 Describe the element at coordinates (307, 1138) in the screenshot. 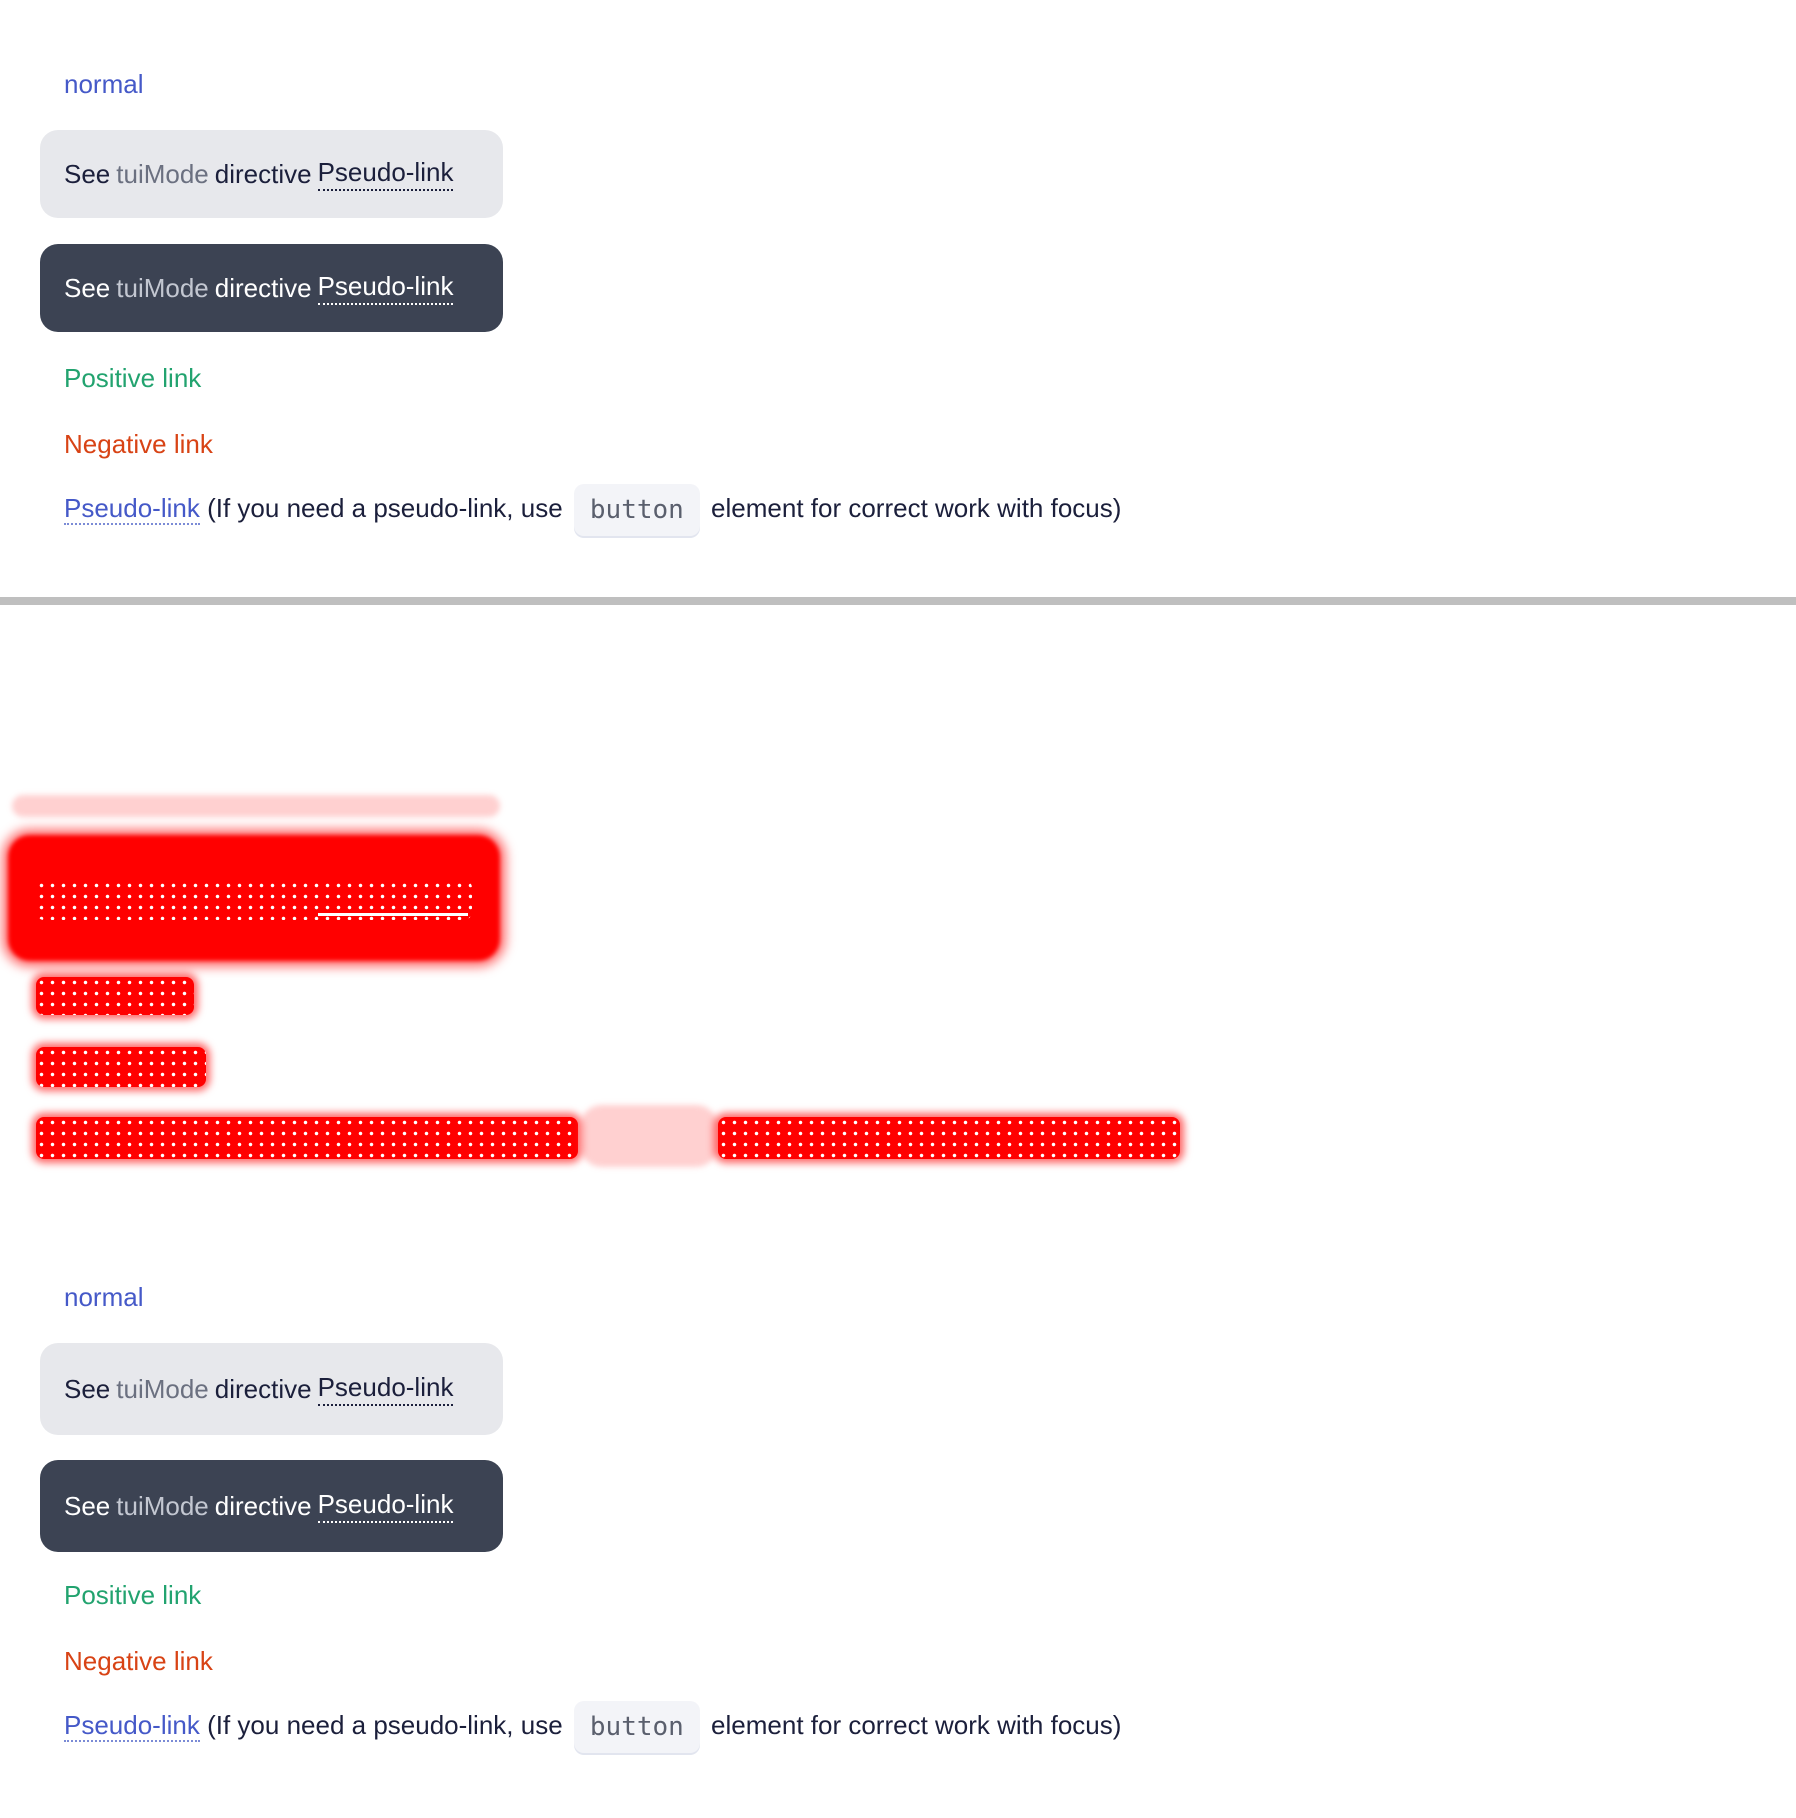

I see `diff-noise-pseudo-row-start` at that location.